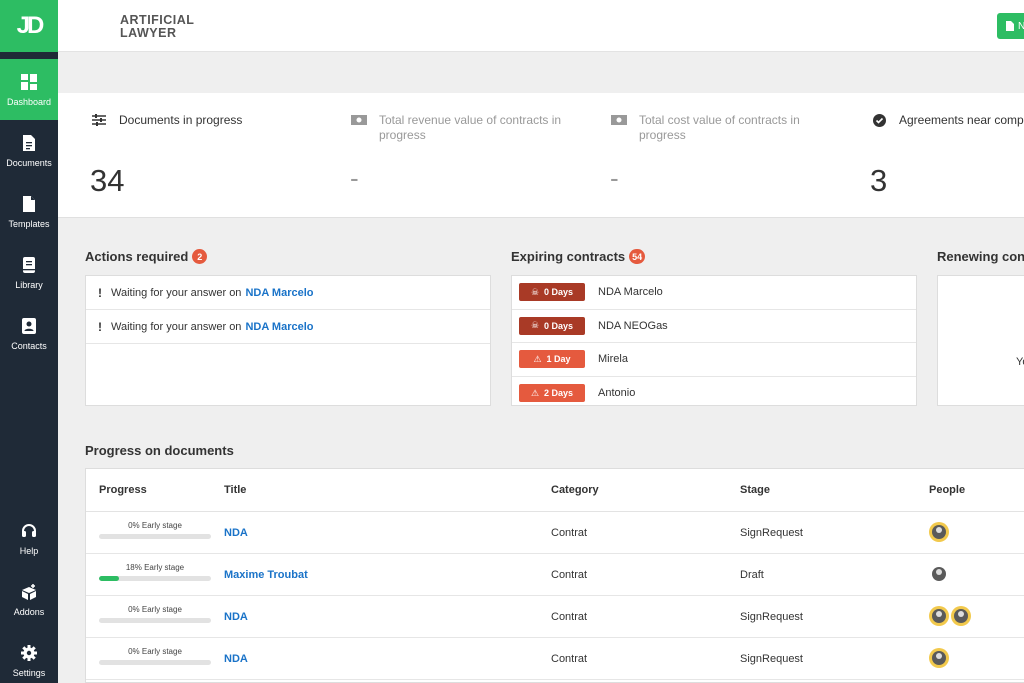 Image resolution: width=1024 pixels, height=683 pixels. What do you see at coordinates (109, 578) in the screenshot?
I see `progress-fill` at bounding box center [109, 578].